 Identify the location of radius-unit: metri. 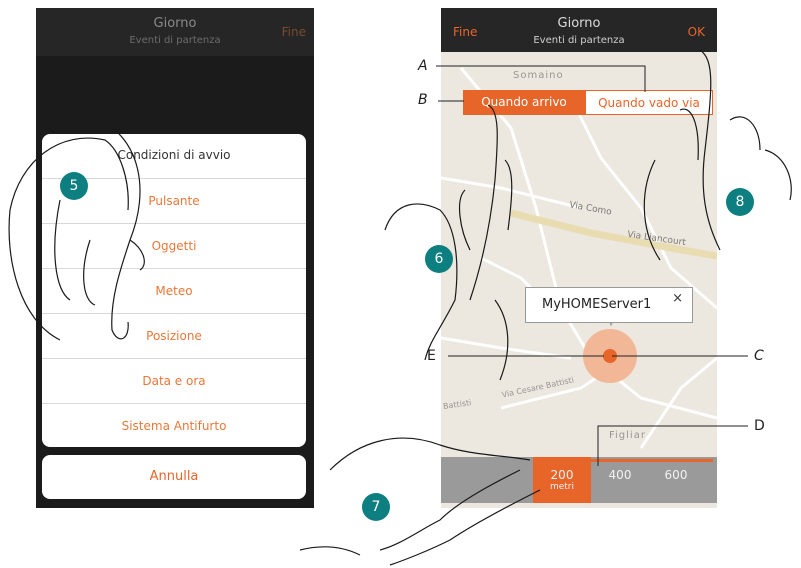
(562, 487).